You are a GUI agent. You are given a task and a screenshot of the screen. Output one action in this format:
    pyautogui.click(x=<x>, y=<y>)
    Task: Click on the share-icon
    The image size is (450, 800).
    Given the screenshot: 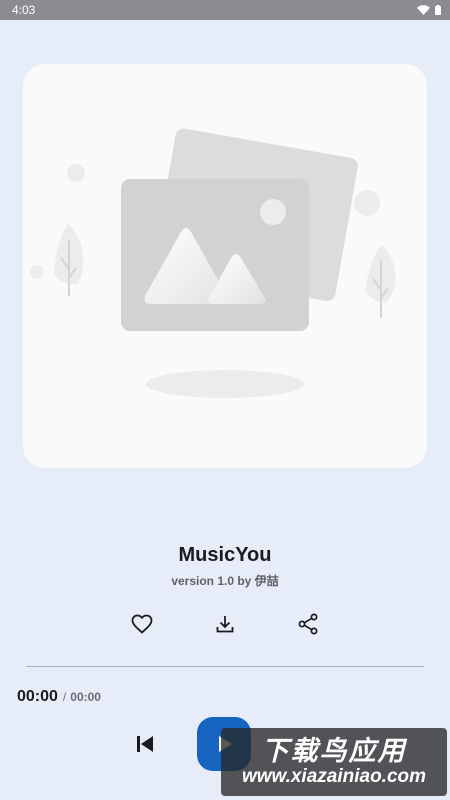 What is the action you would take?
    pyautogui.click(x=308, y=624)
    